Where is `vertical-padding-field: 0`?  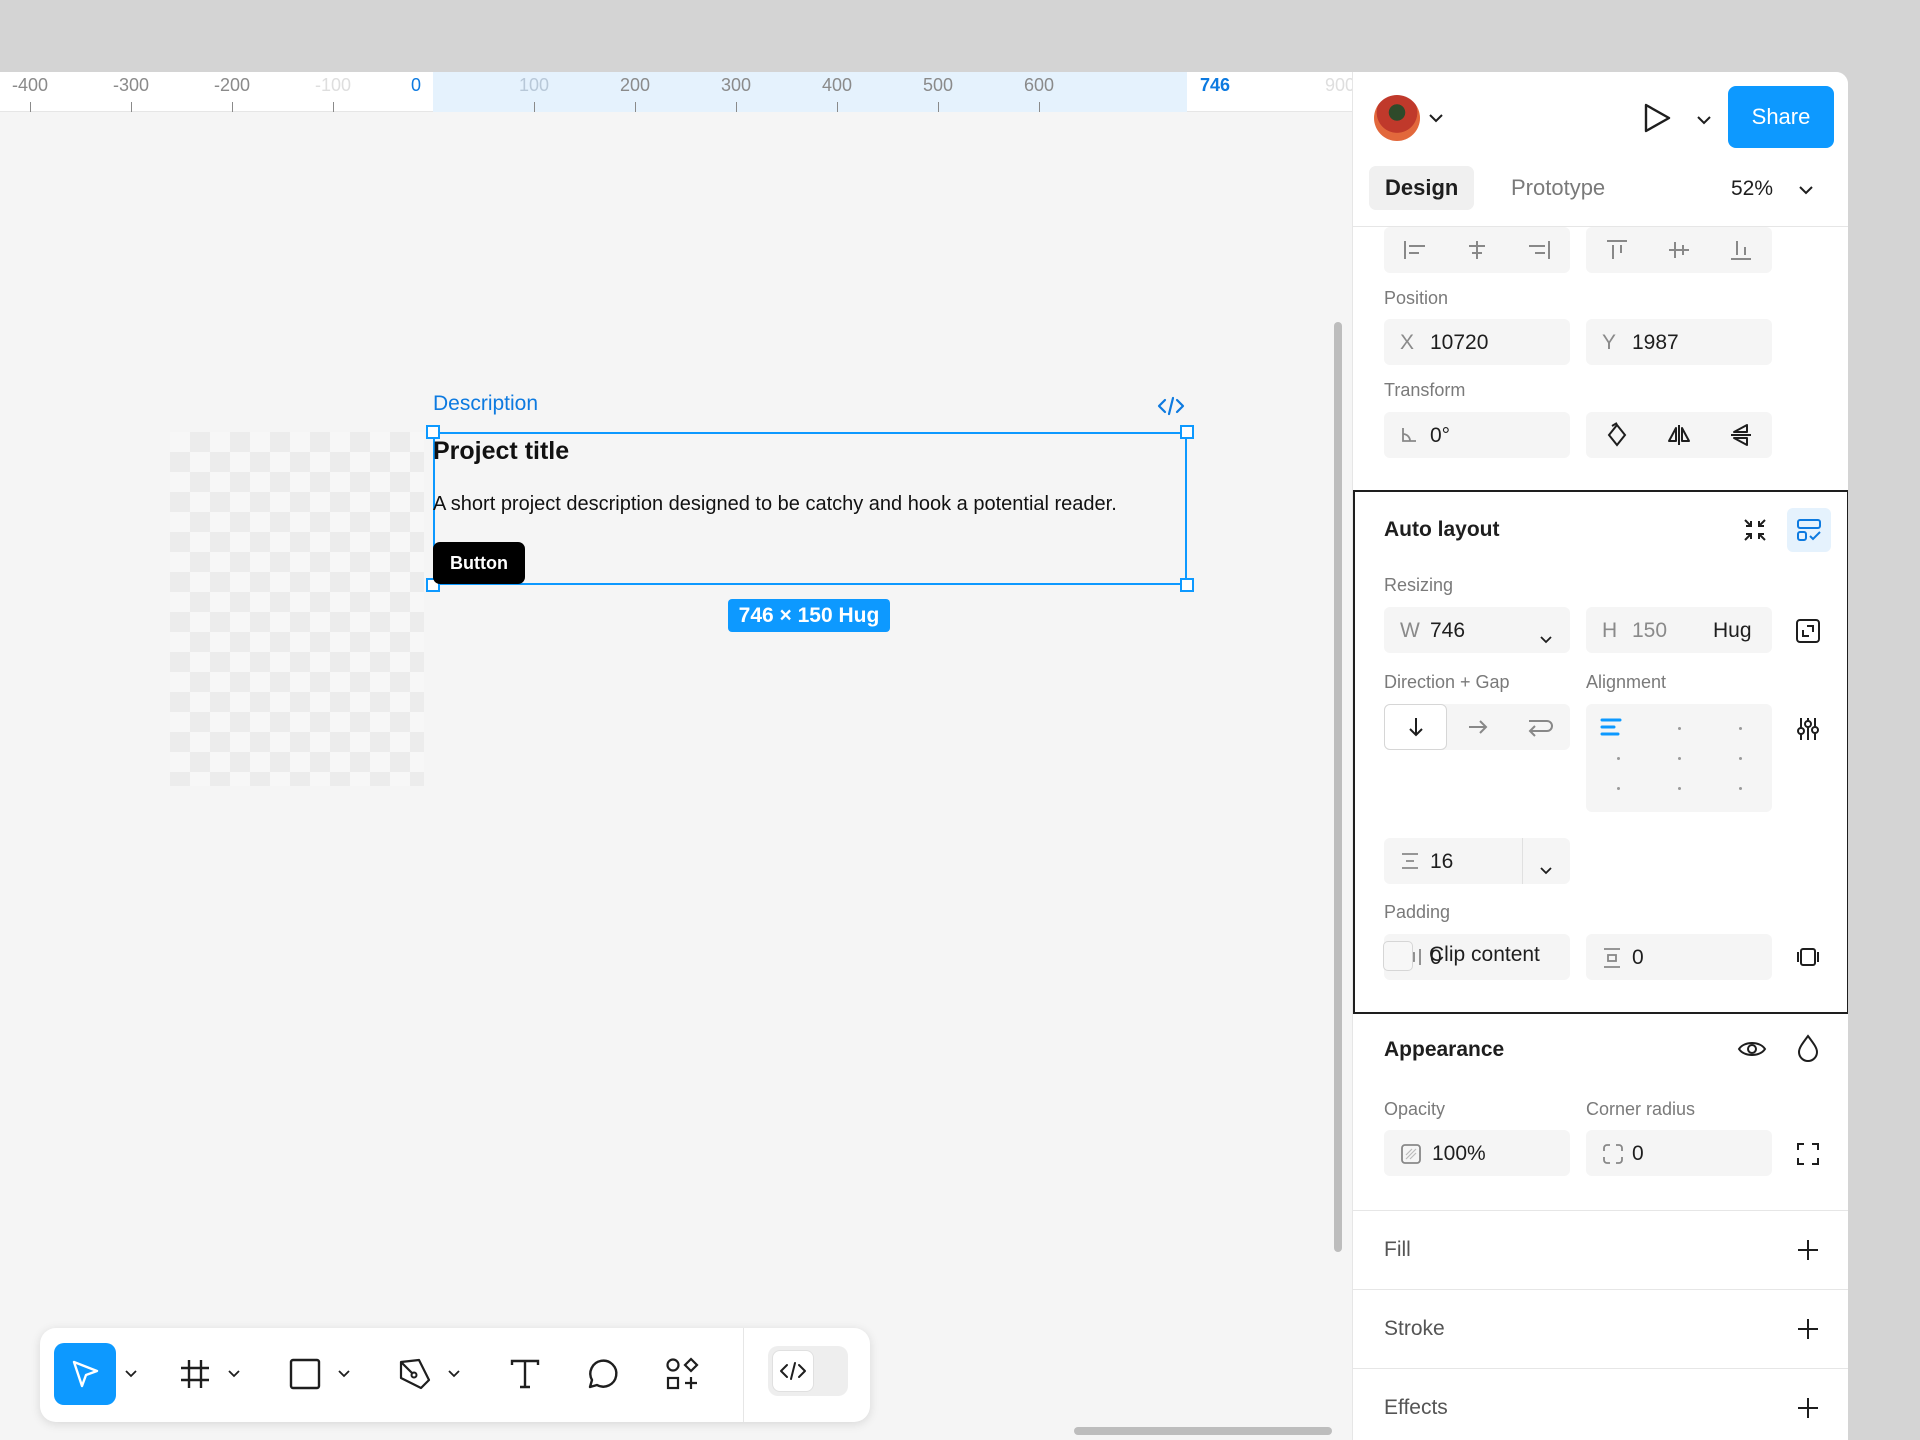
vertical-padding-field: 0 is located at coordinates (1679, 957).